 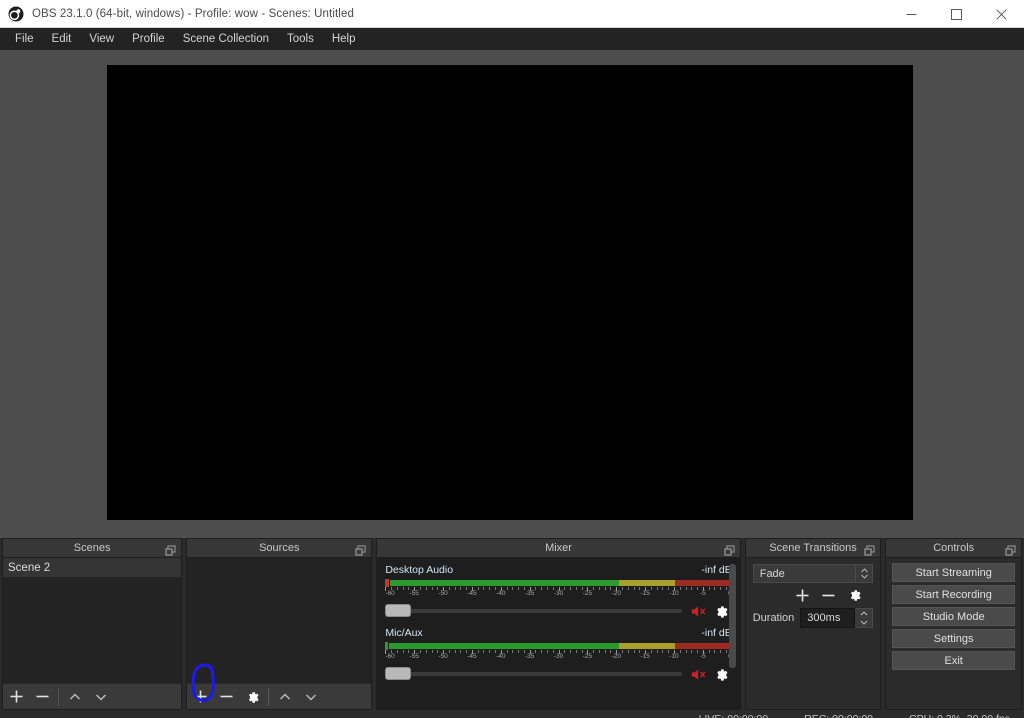 What do you see at coordinates (953, 660) in the screenshot?
I see `exit-button: Exit` at bounding box center [953, 660].